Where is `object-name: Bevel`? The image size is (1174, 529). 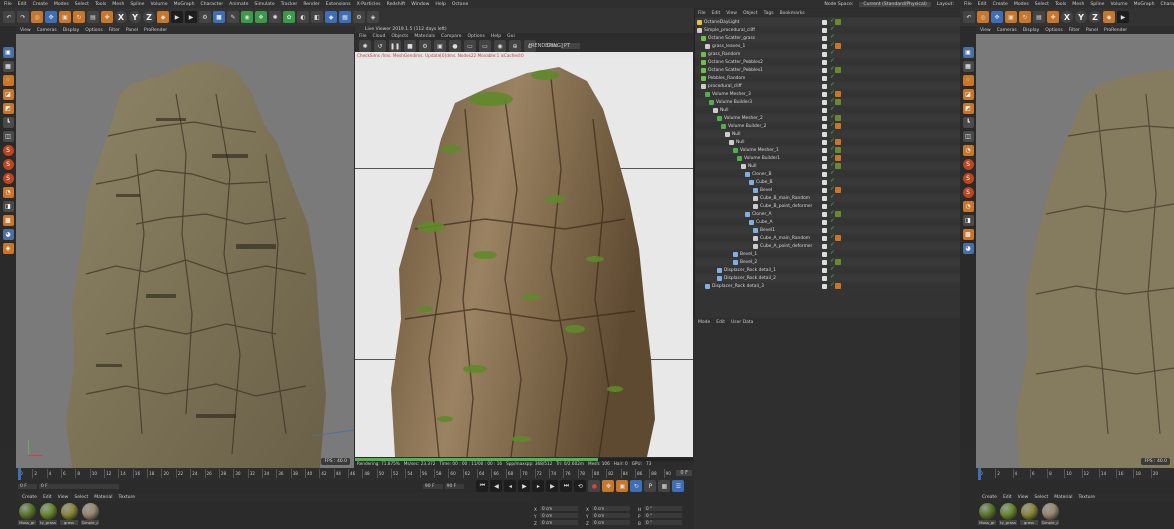
object-name: Bevel is located at coordinates (766, 190).